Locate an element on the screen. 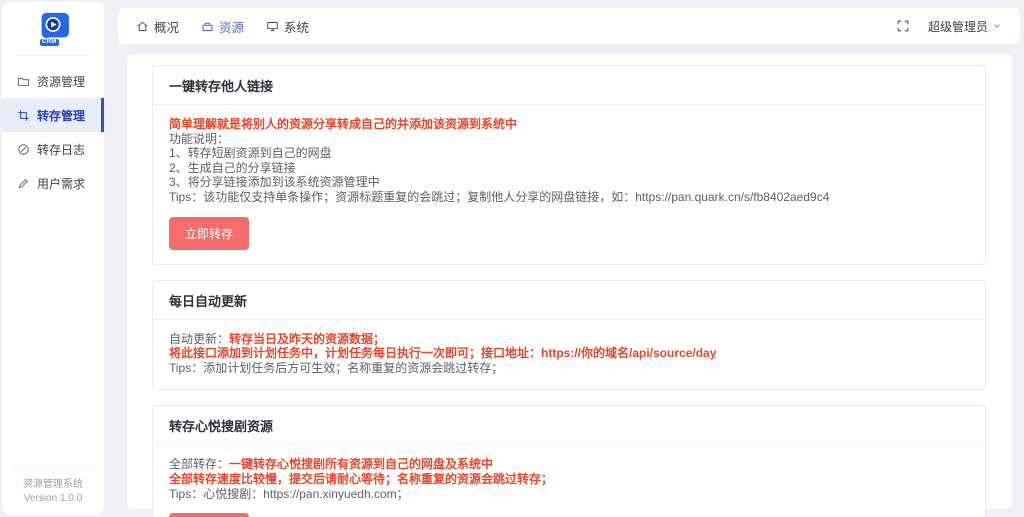 This screenshot has height=517, width=1024. feature-intro: 功能说明： is located at coordinates (199, 138).